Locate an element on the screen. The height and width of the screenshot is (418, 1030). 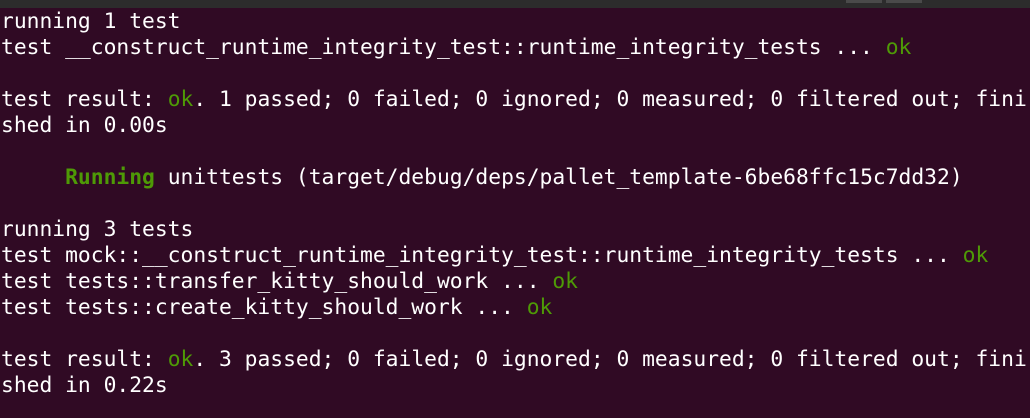
terminal-line: shed in 0.22s is located at coordinates (84, 386).